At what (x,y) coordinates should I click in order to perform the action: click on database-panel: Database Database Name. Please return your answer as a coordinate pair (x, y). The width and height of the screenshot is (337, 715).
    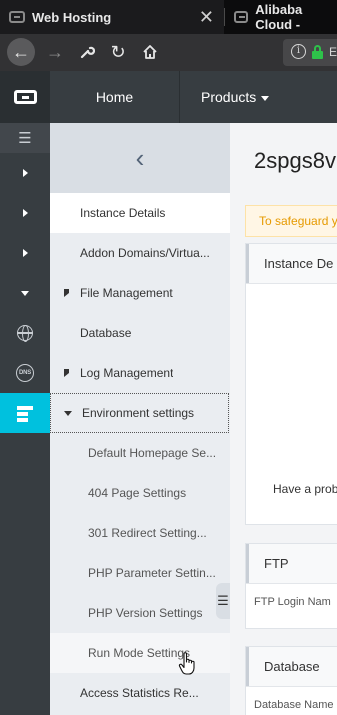
    Looking at the image, I should click on (291, 680).